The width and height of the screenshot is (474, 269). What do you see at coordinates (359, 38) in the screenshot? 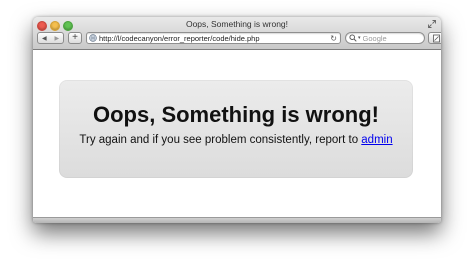
I see `search-dropdown-icon: ▾` at bounding box center [359, 38].